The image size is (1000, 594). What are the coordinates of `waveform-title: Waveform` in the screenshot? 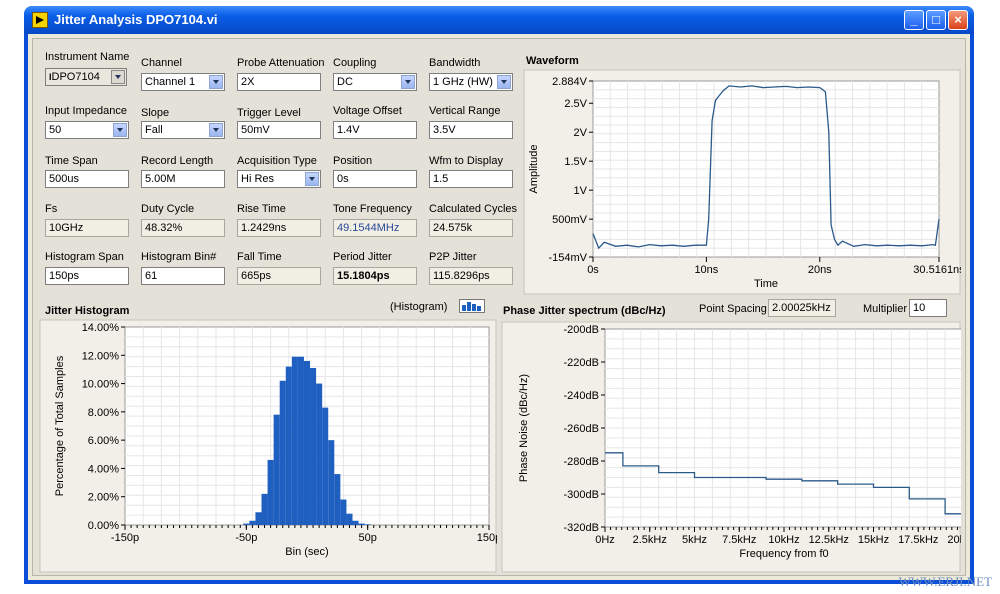 It's located at (552, 61).